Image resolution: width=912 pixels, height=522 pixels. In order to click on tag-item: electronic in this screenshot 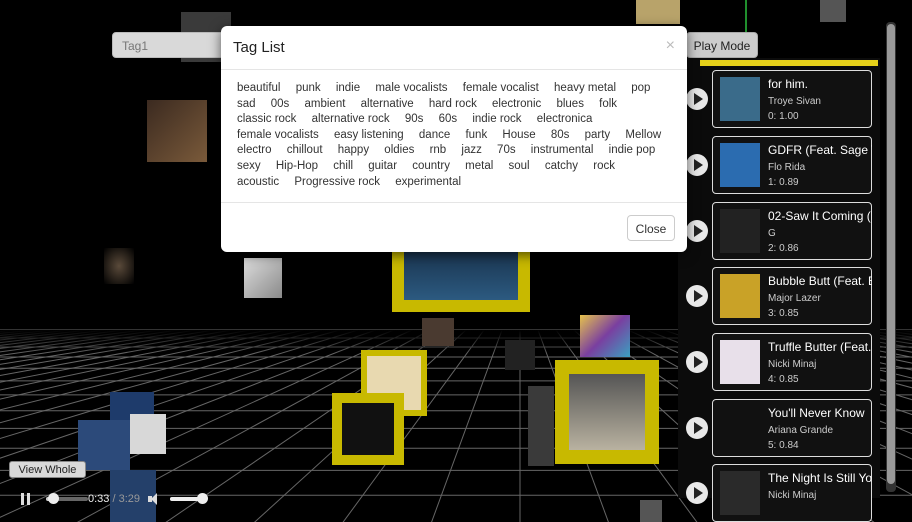, I will do `click(516, 105)`.